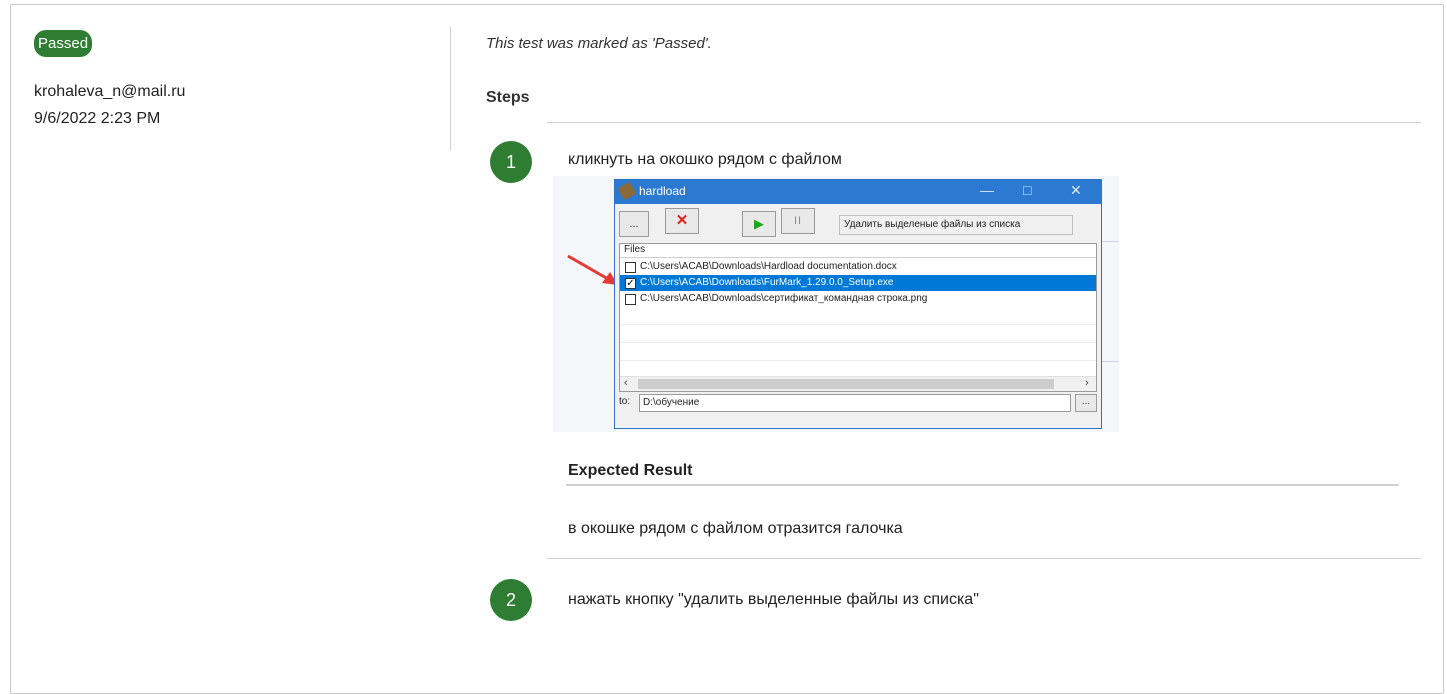 The width and height of the screenshot is (1447, 694). Describe the element at coordinates (956, 225) in the screenshot. I see `status-tooltip: Удалить выделеные файлы из списка` at that location.